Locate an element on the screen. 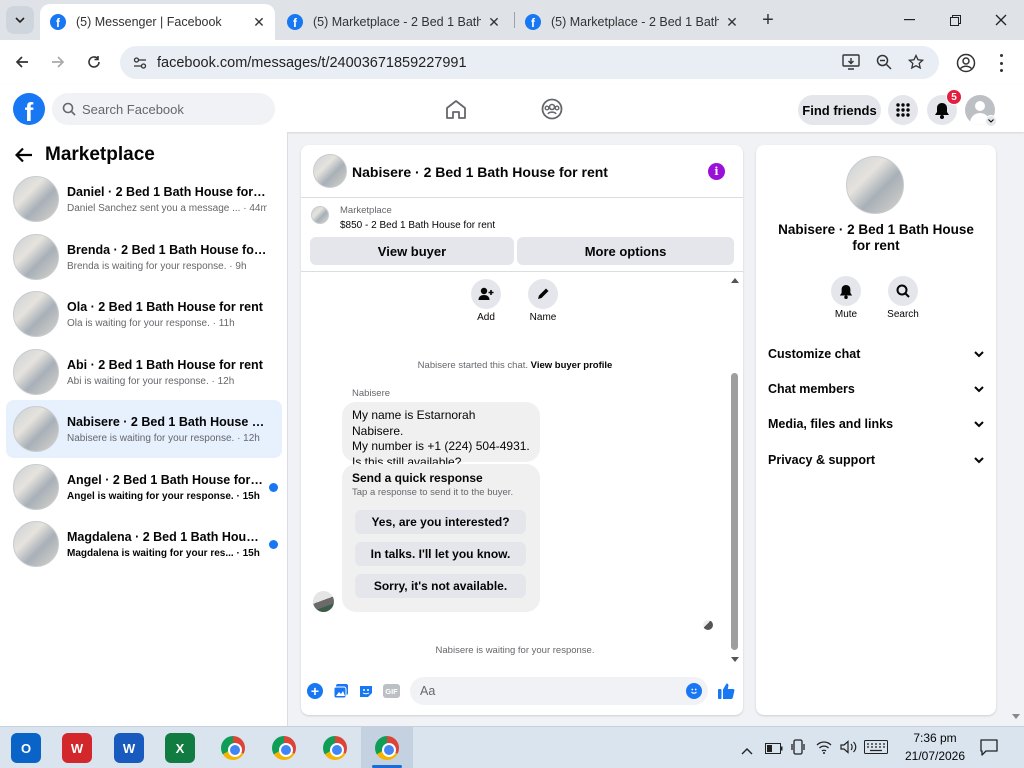 This screenshot has width=1024, height=768. home-icon is located at coordinates (456, 111).